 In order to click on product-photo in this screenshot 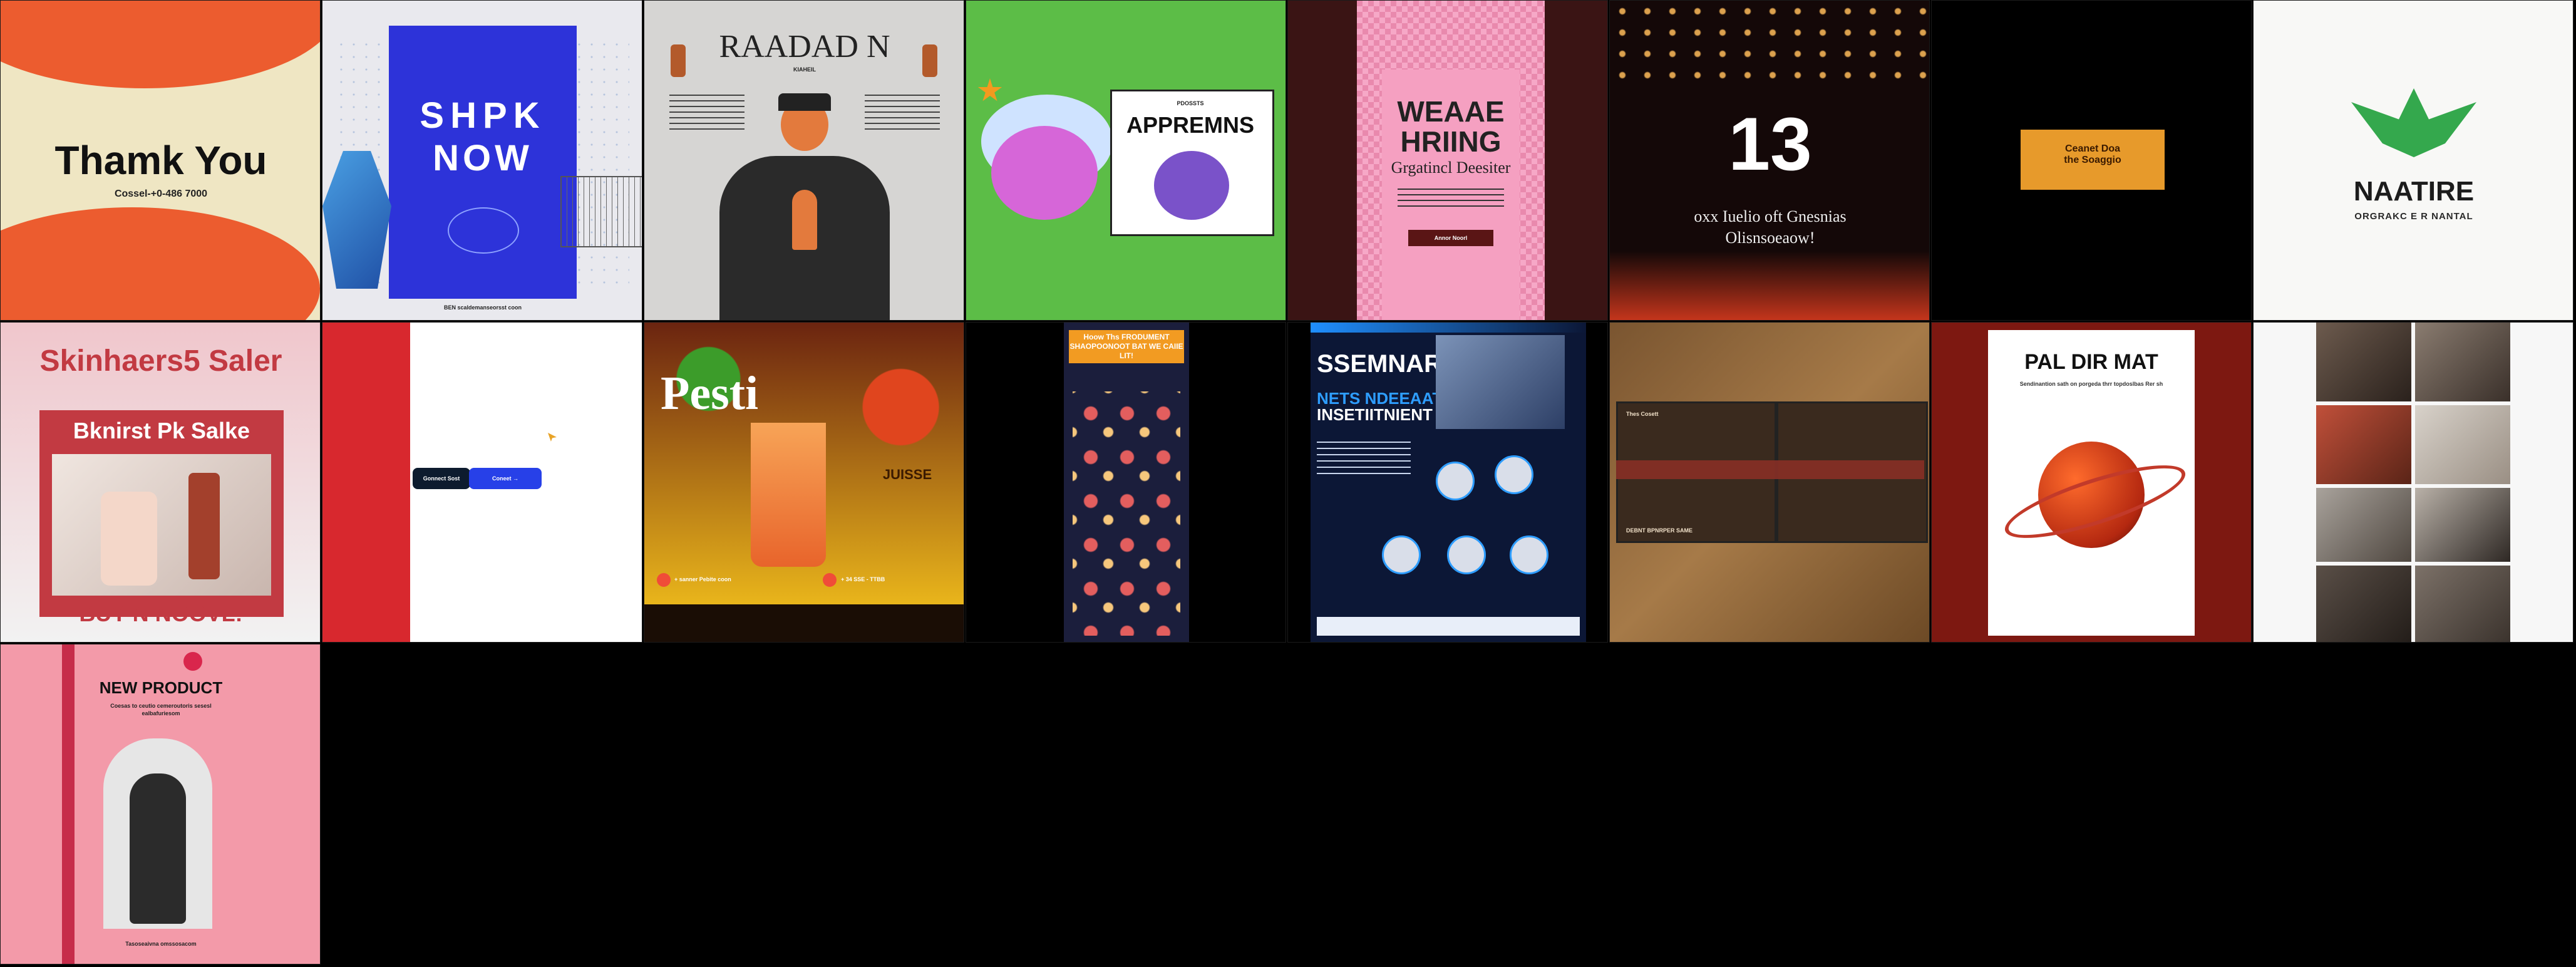, I will do `click(161, 525)`.